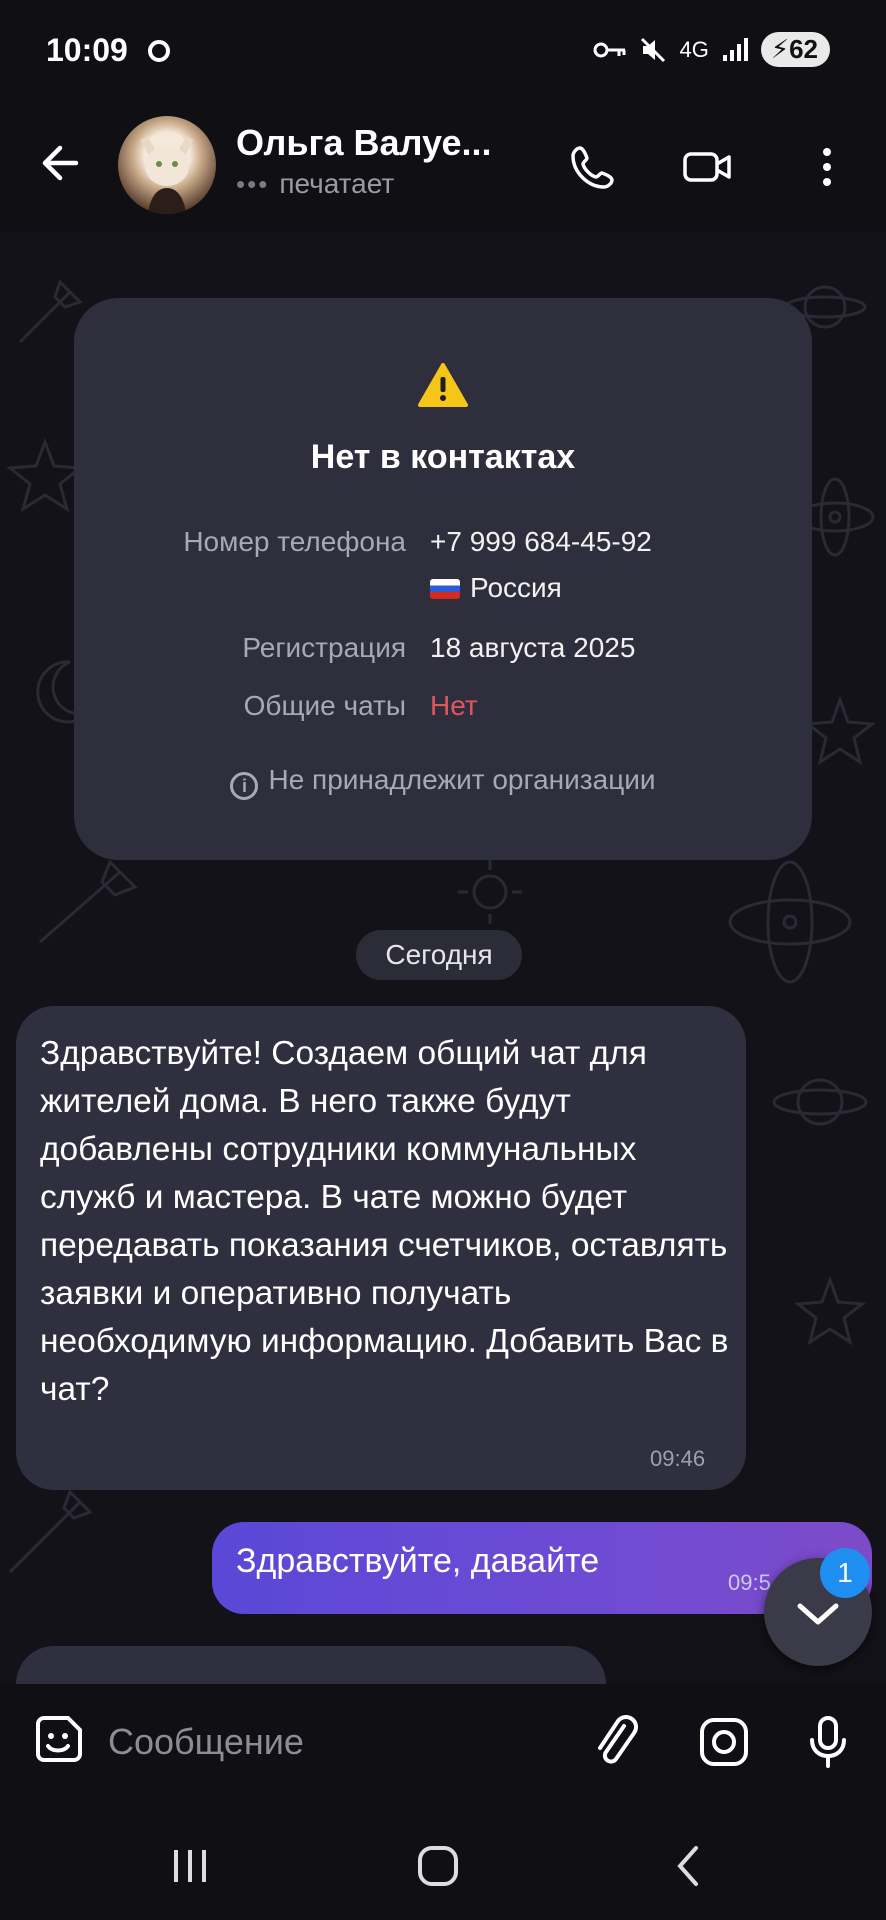 This screenshot has height=1920, width=886. Describe the element at coordinates (443, 385) in the screenshot. I see `warning-icon` at that location.